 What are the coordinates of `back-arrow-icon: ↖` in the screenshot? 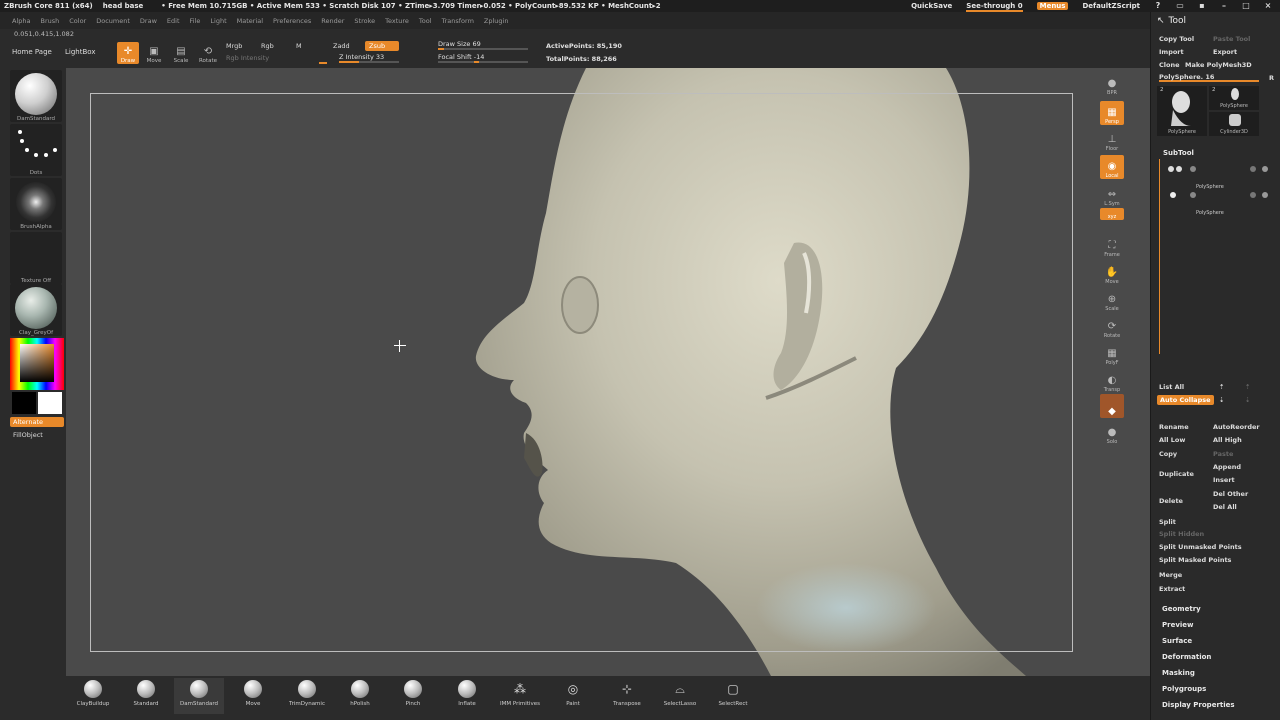 It's located at (1161, 21).